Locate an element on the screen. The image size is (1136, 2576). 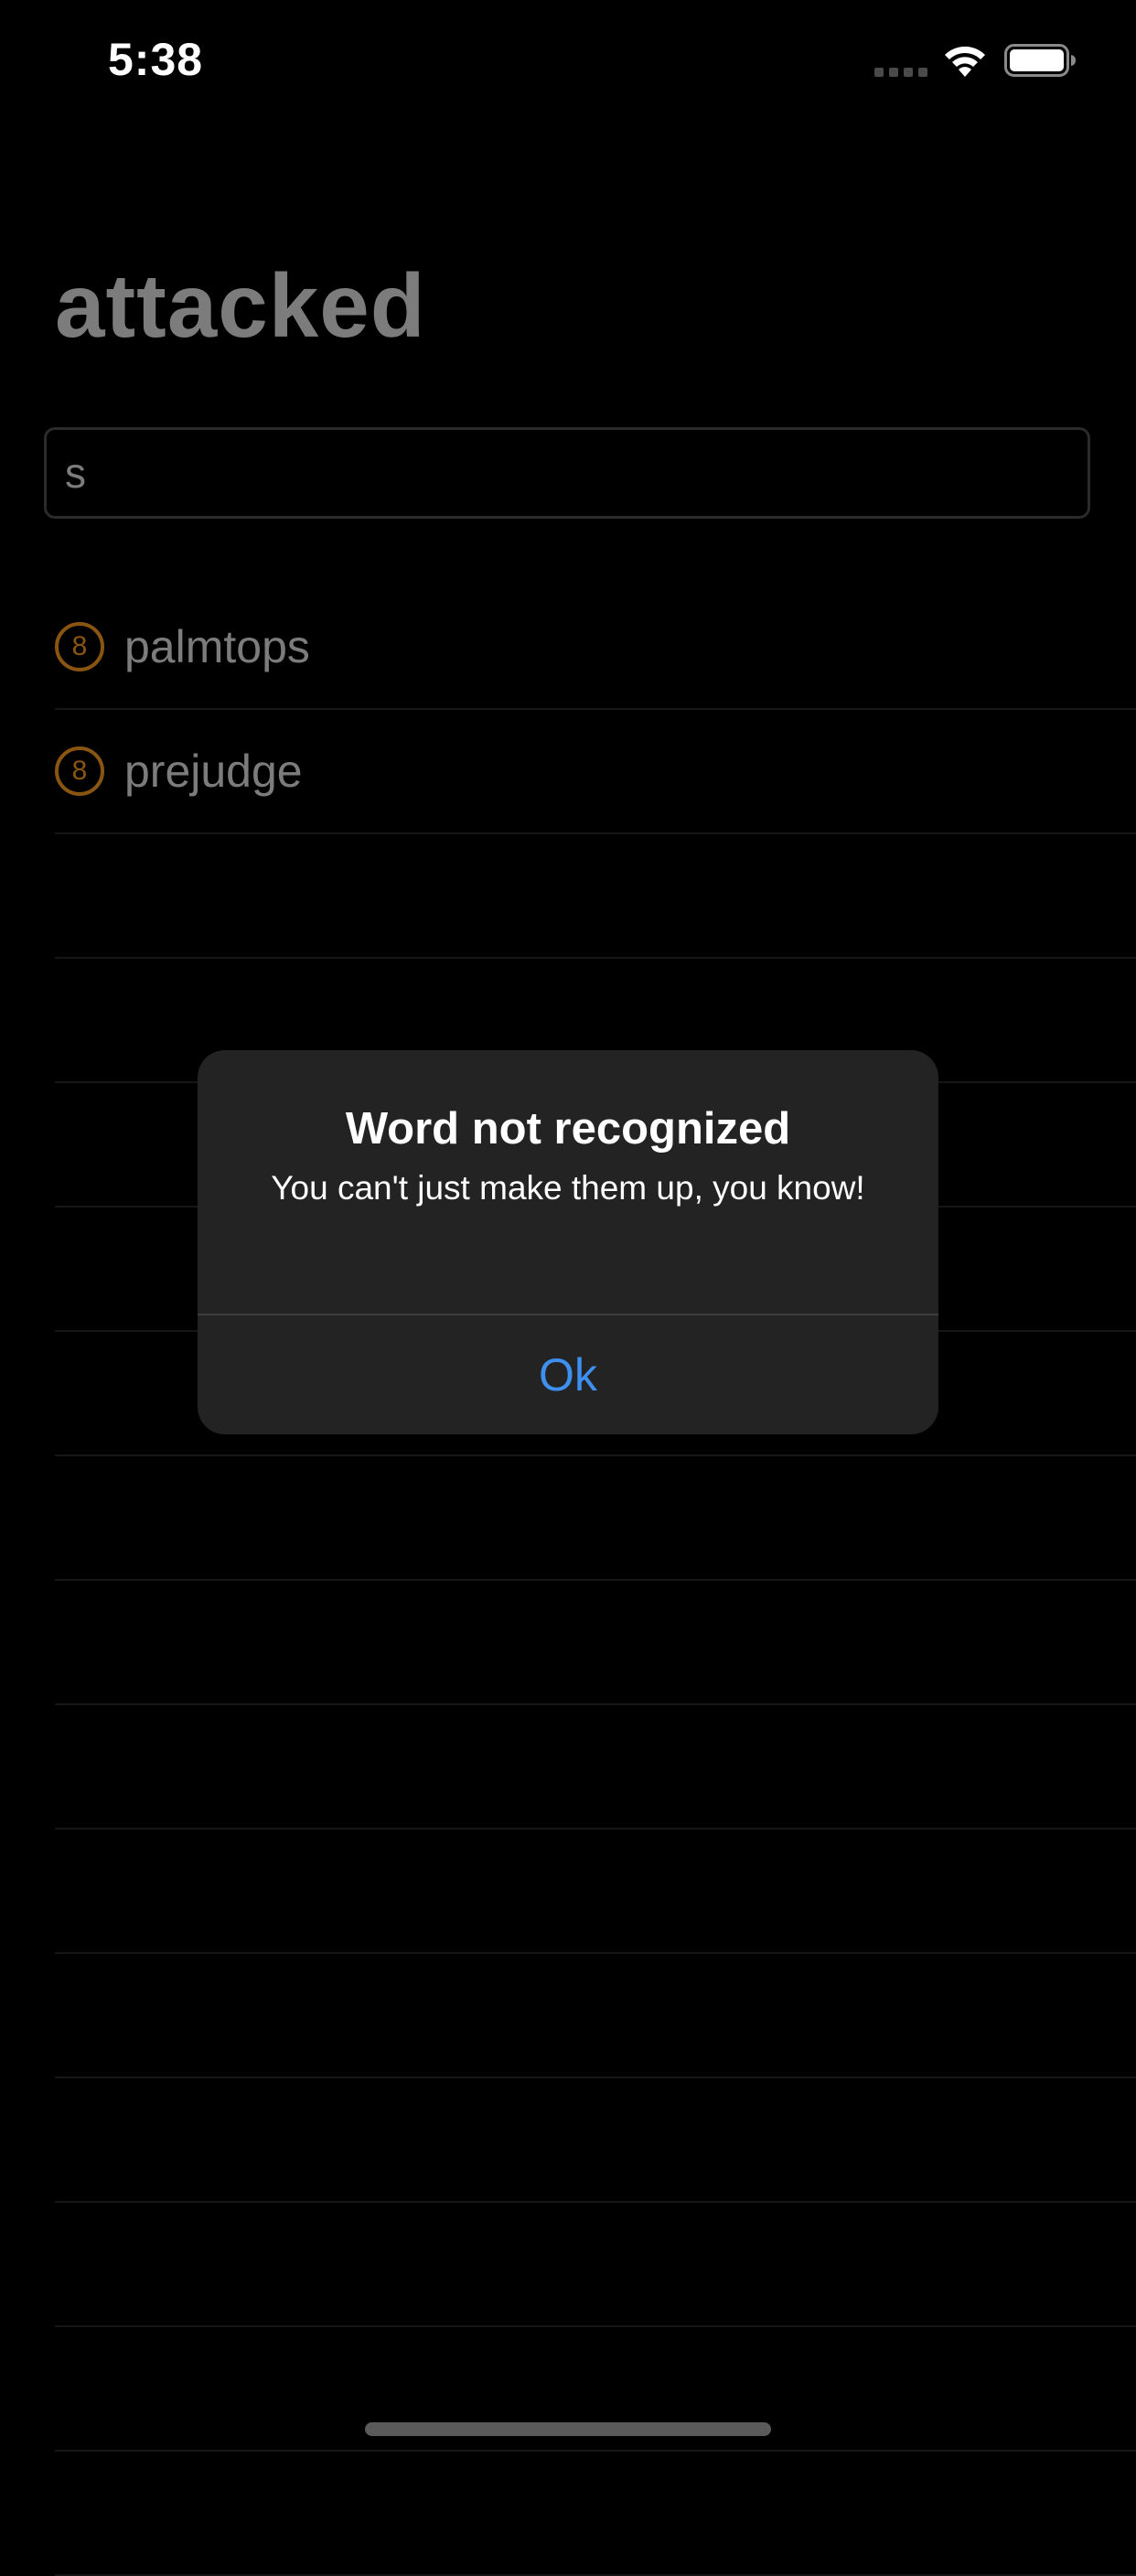
word-text: prejudge is located at coordinates (213, 771).